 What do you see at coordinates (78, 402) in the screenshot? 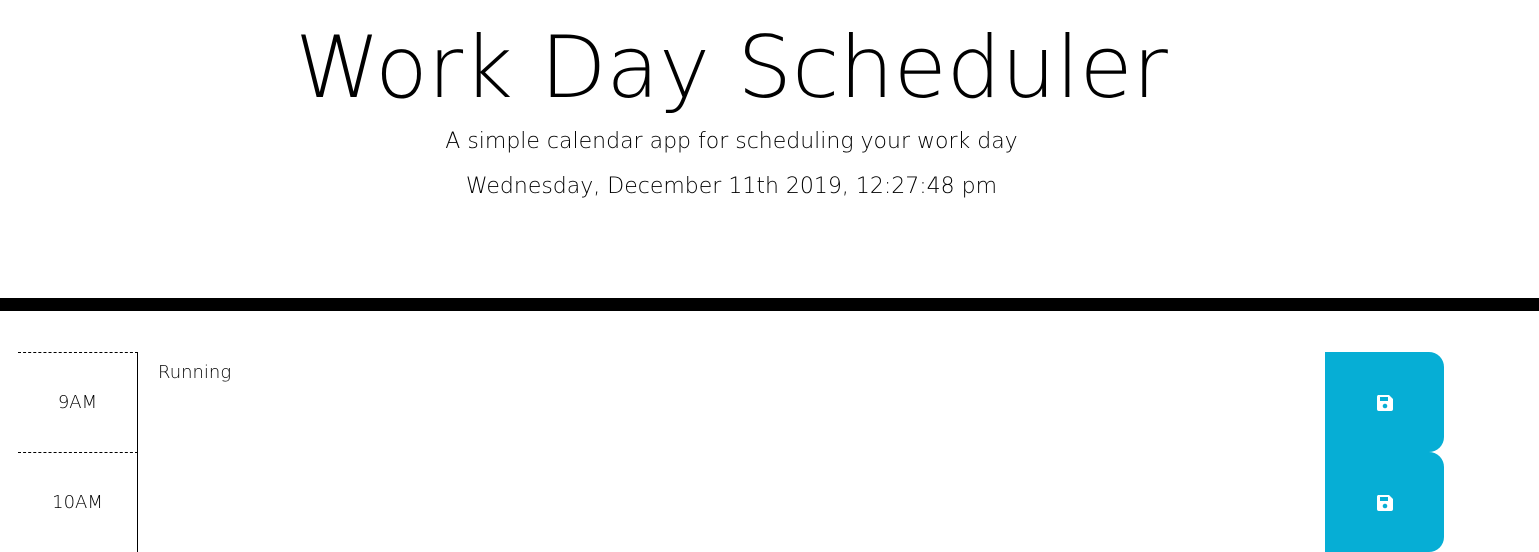
I see `hour-label: 9AM` at bounding box center [78, 402].